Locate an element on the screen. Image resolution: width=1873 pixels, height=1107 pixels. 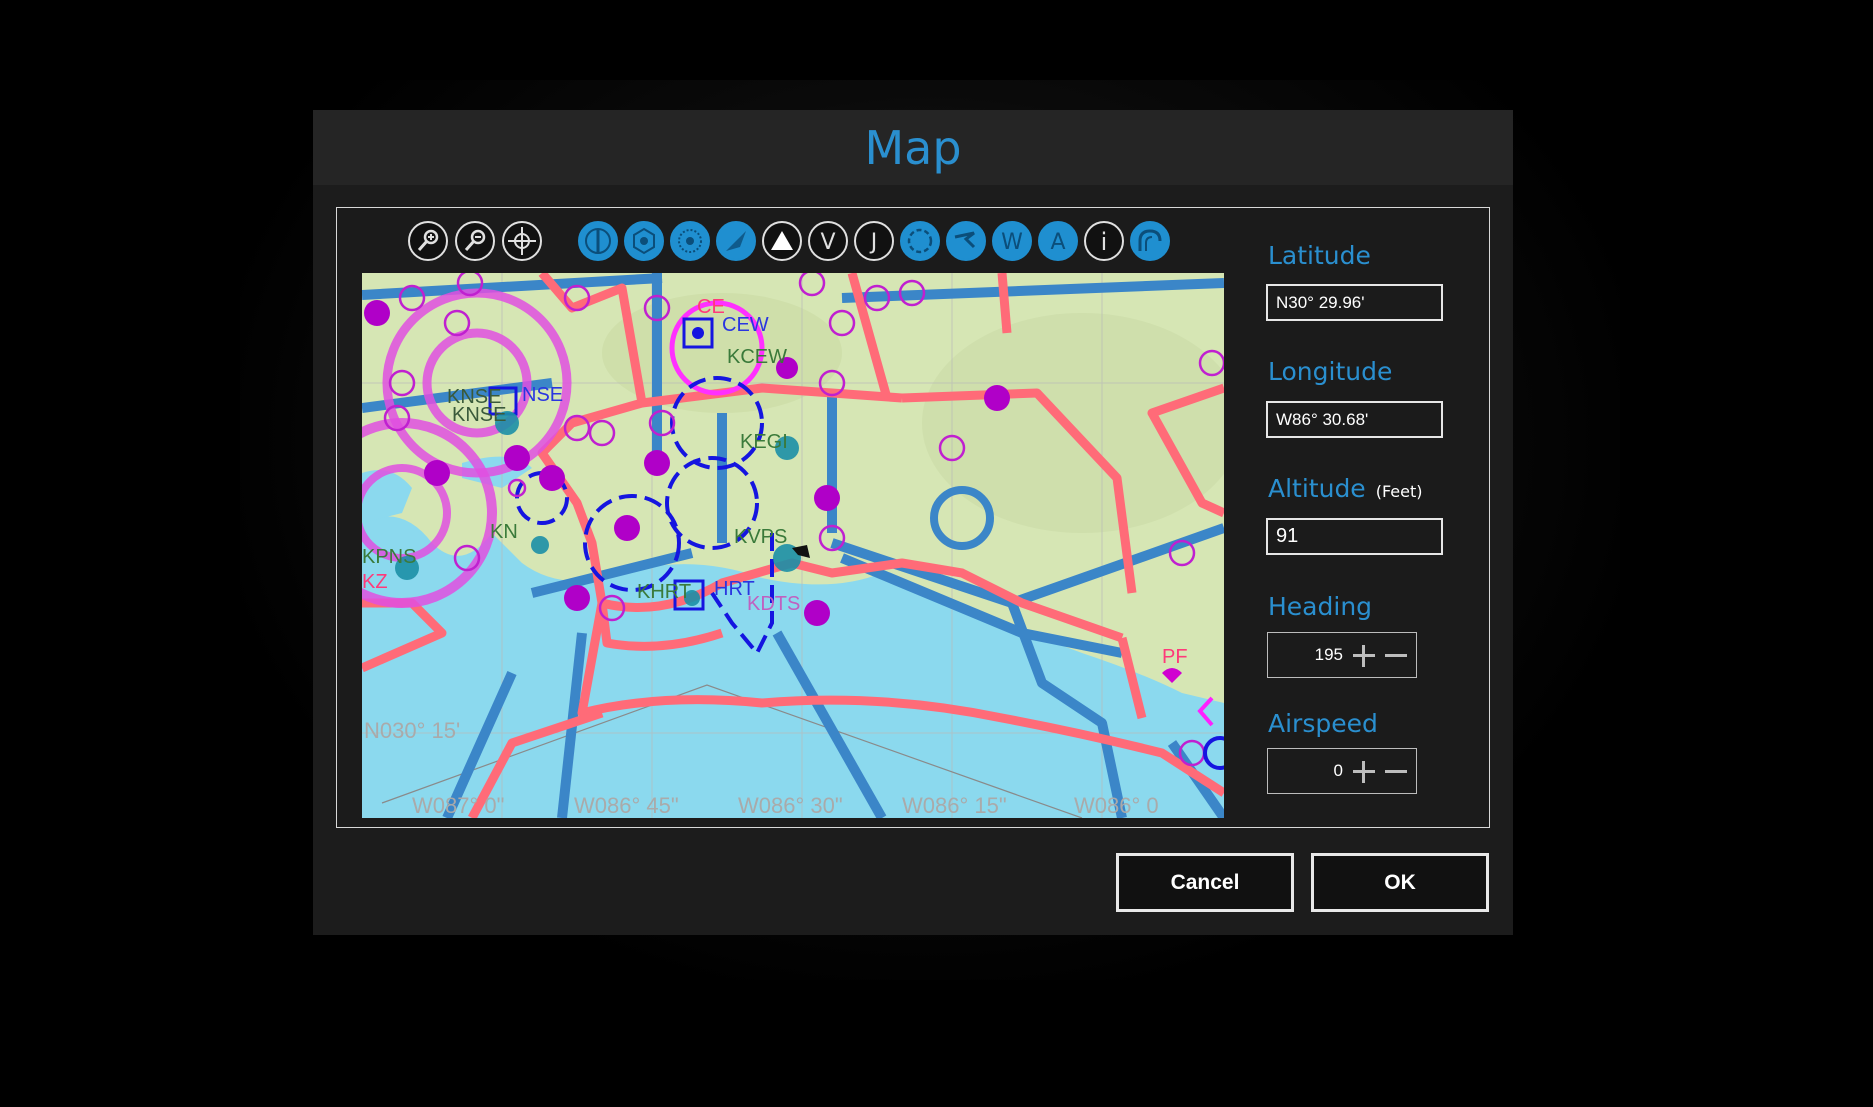
layer-alert-button: A is located at coordinates (1058, 241).